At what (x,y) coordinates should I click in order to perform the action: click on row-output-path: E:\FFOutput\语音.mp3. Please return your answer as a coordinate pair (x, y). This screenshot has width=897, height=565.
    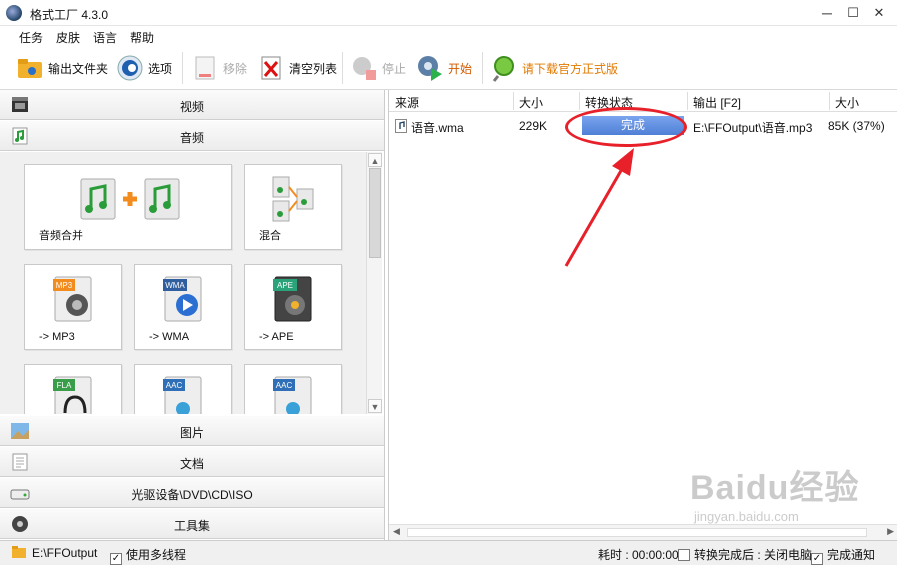
    Looking at the image, I should click on (753, 128).